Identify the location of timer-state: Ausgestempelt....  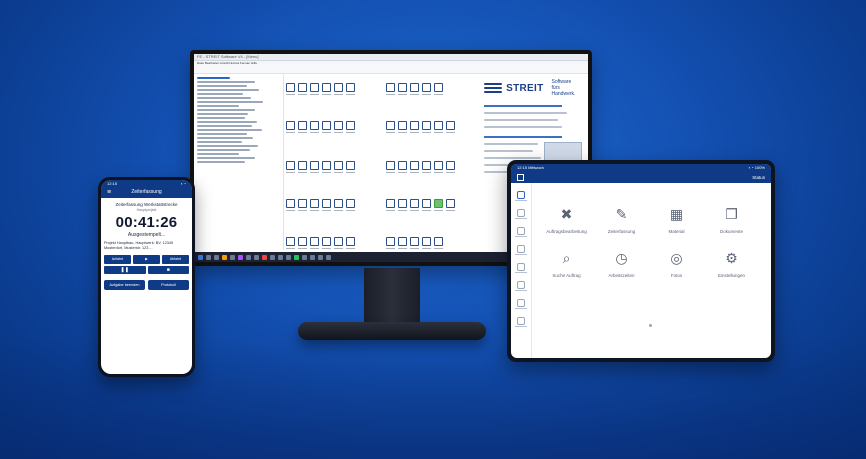
(146, 235).